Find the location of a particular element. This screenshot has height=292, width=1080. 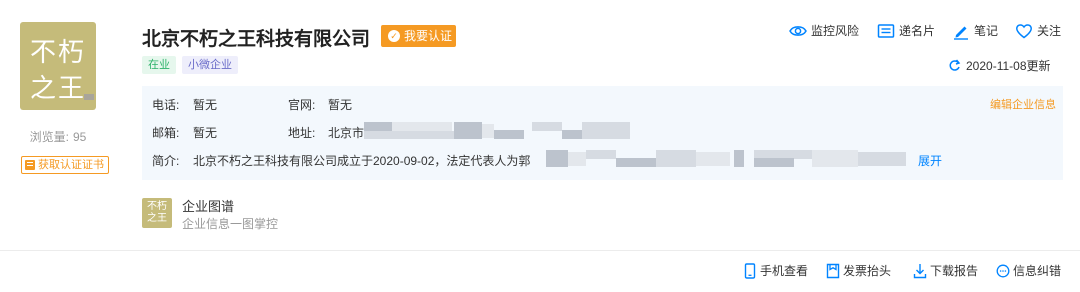

logo-text-line1: 不朽 is located at coordinates (57, 53).